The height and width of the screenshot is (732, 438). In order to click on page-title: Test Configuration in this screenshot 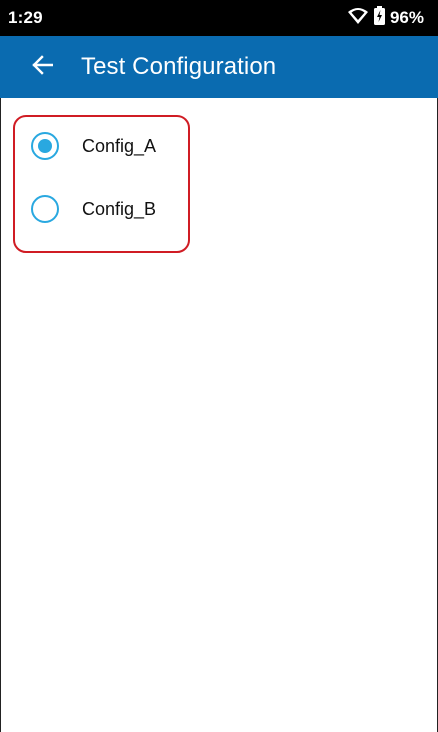, I will do `click(179, 66)`.